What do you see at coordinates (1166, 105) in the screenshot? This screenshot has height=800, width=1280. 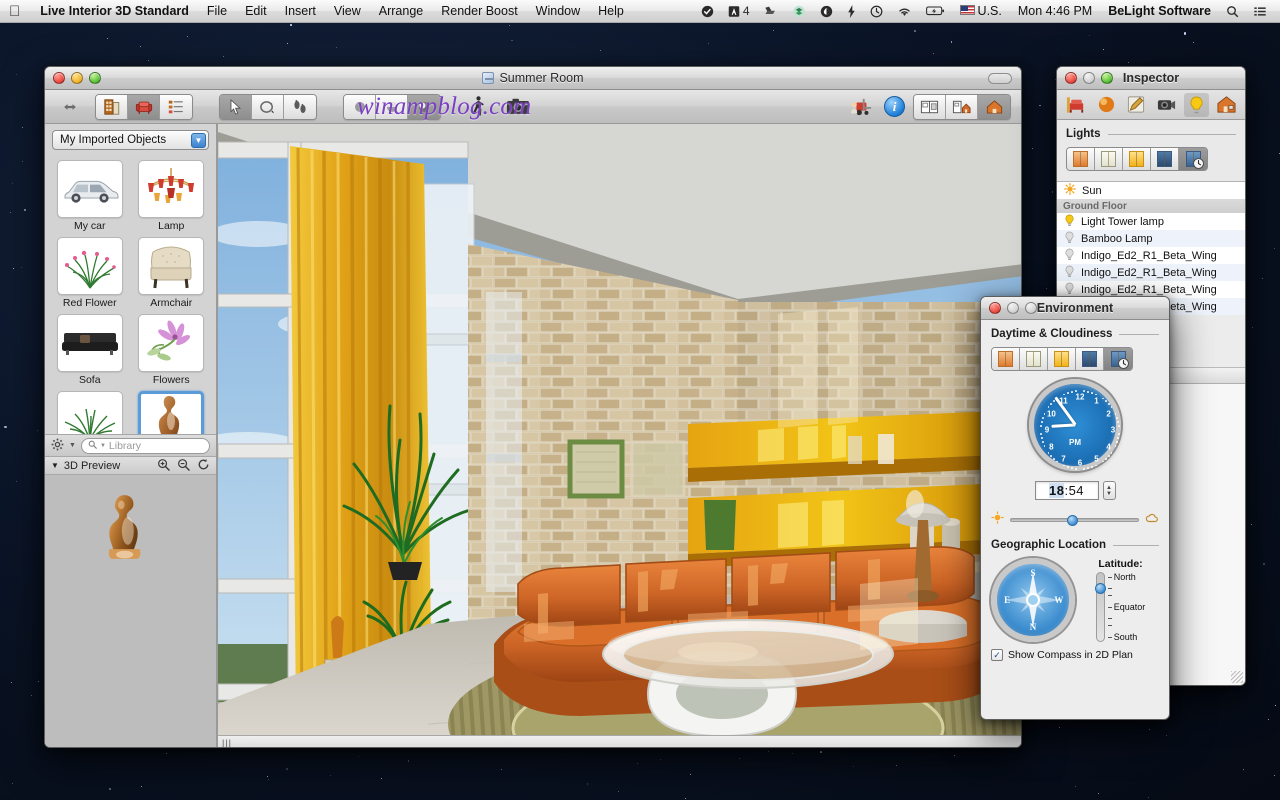 I see `camera-inspector-tab` at bounding box center [1166, 105].